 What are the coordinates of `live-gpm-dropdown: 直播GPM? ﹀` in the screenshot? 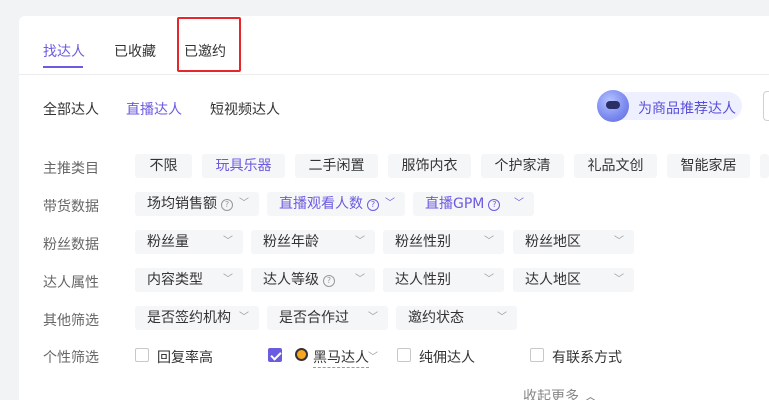 It's located at (473, 204).